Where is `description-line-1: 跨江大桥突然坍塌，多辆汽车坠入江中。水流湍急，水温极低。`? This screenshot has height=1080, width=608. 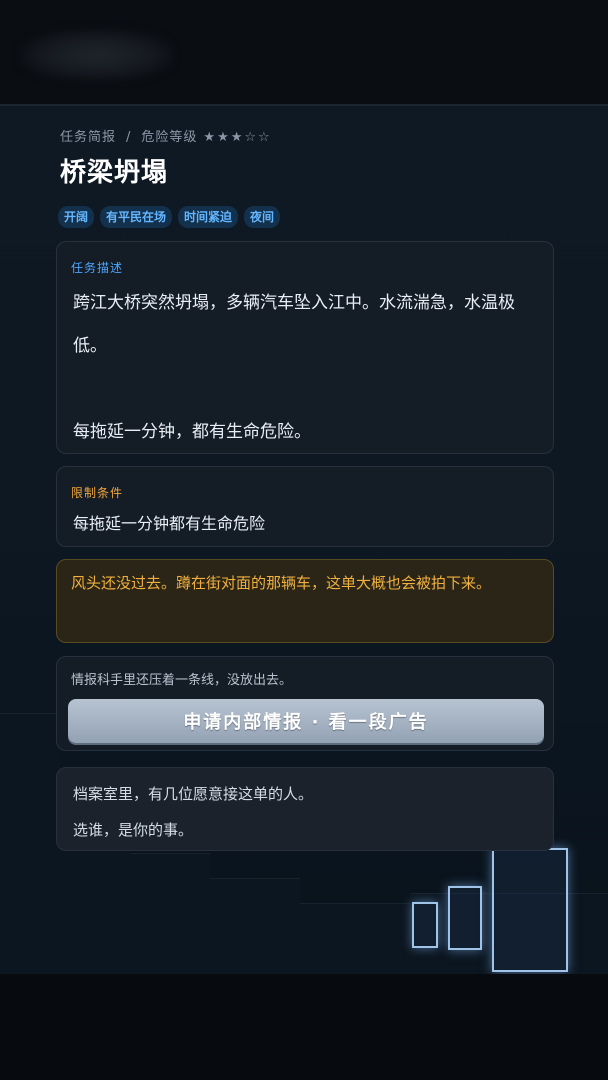 description-line-1: 跨江大桥突然坍塌，多辆汽车坠入江中。水流湍急，水温极低。 is located at coordinates (294, 324).